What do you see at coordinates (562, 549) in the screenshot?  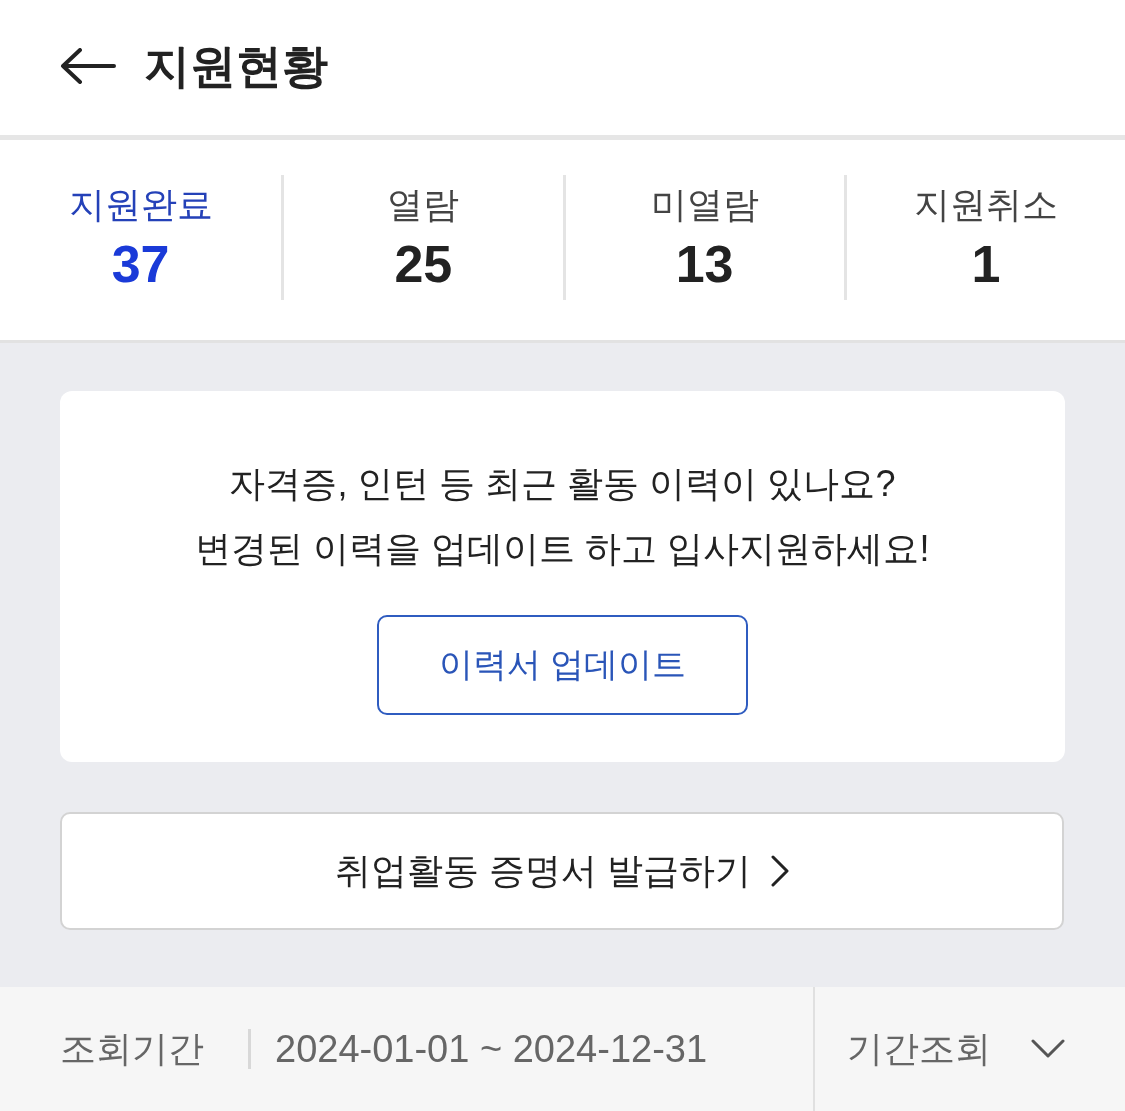 I see `promo-message: 변경된 이력을 업데이트 하고 입사지원하세요!` at bounding box center [562, 549].